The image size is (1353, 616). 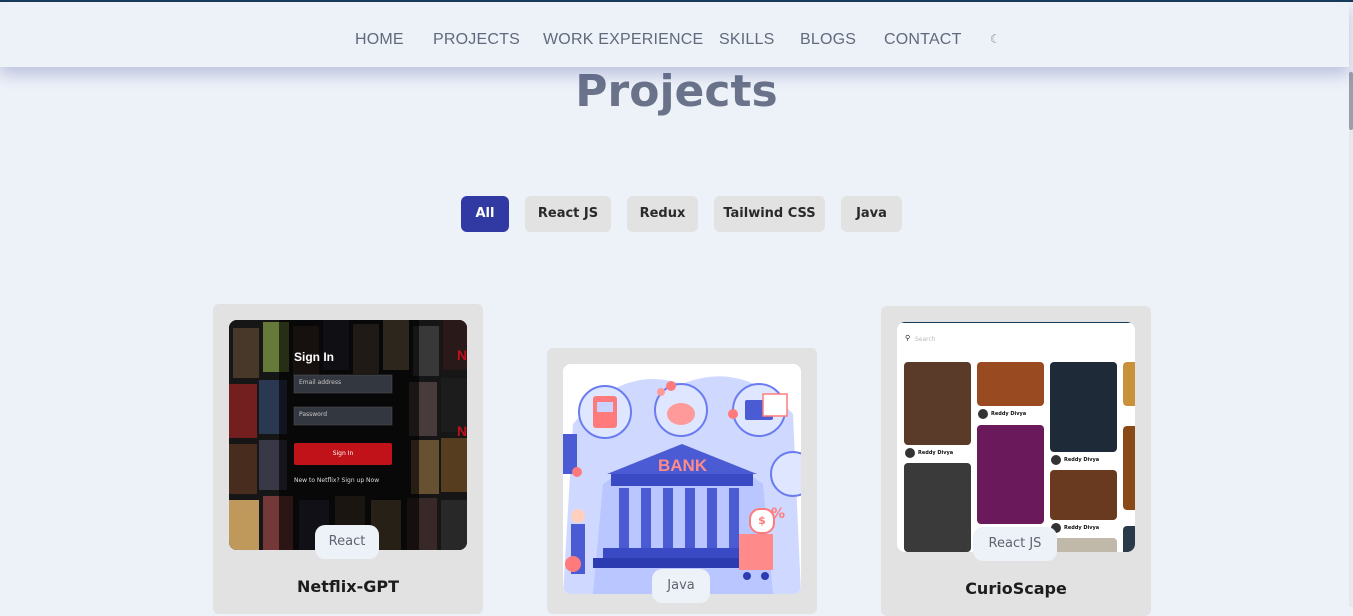 What do you see at coordinates (681, 586) in the screenshot?
I see `tech-tag: Java` at bounding box center [681, 586].